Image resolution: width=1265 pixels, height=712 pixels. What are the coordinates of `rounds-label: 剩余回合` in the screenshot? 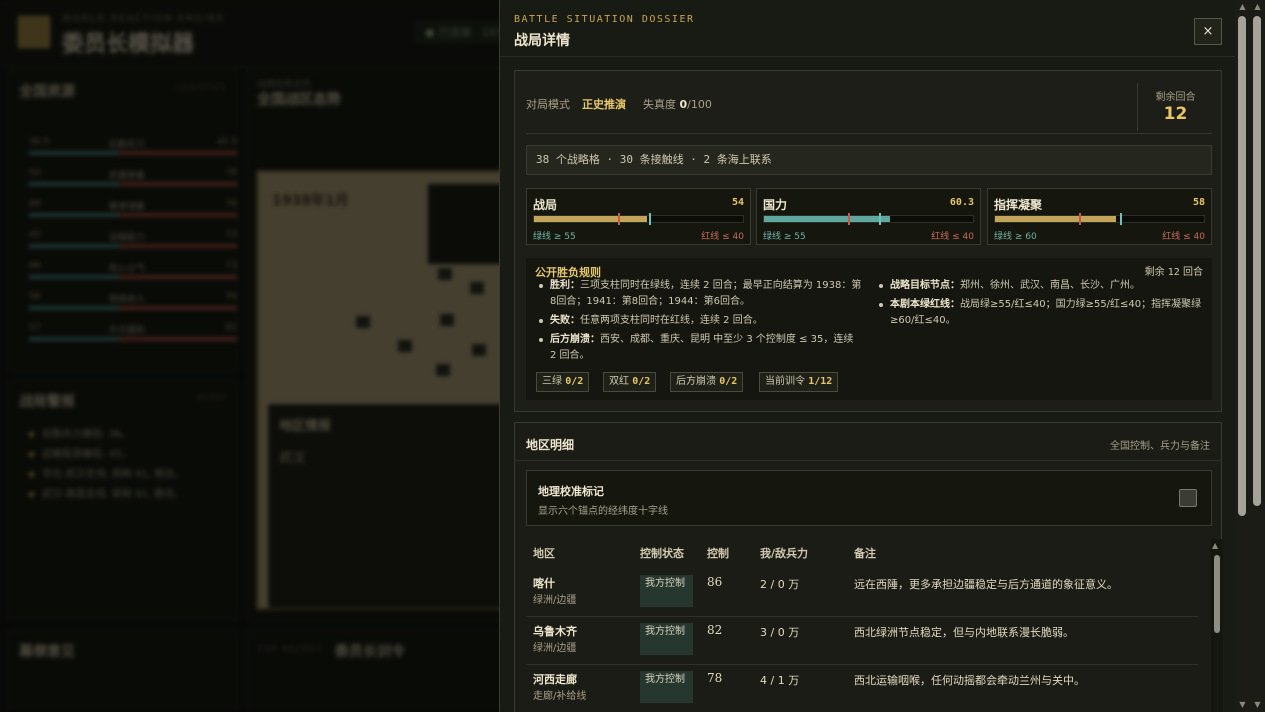 It's located at (1175, 97).